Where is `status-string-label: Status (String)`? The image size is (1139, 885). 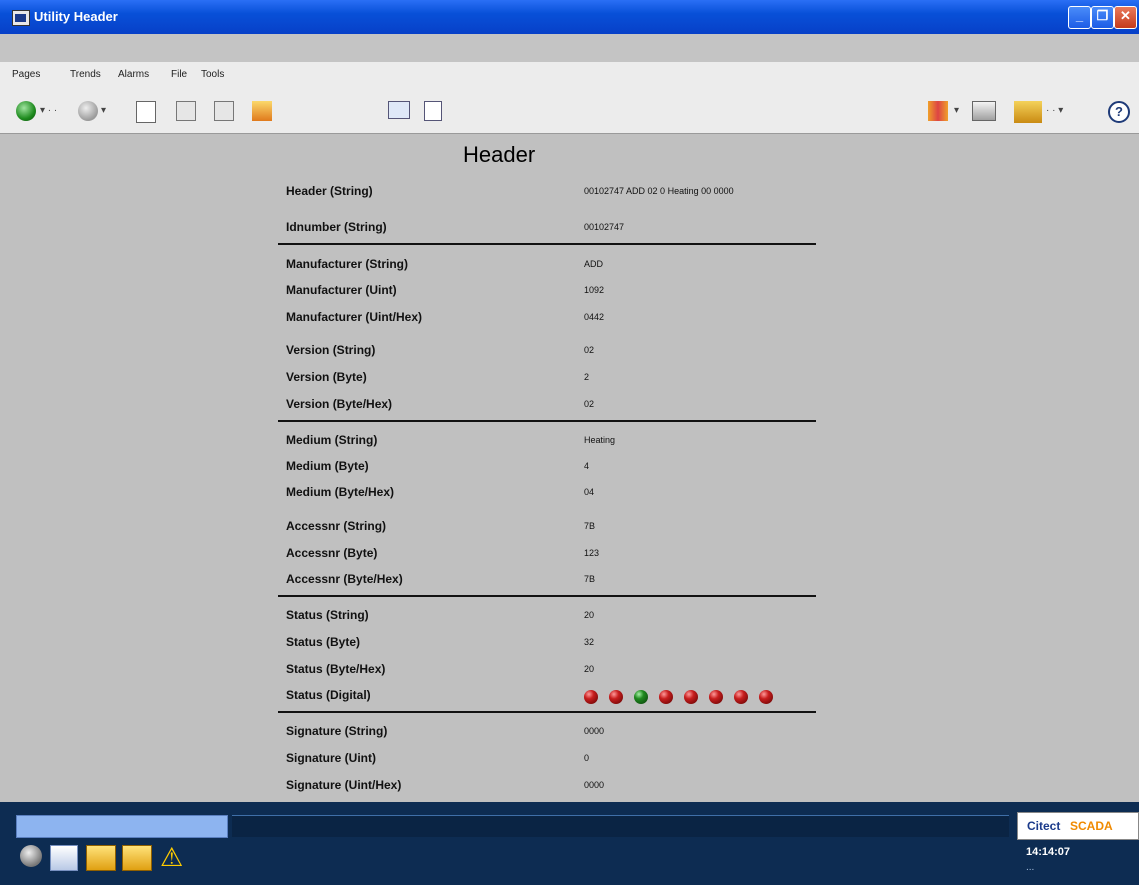 status-string-label: Status (String) is located at coordinates (327, 615).